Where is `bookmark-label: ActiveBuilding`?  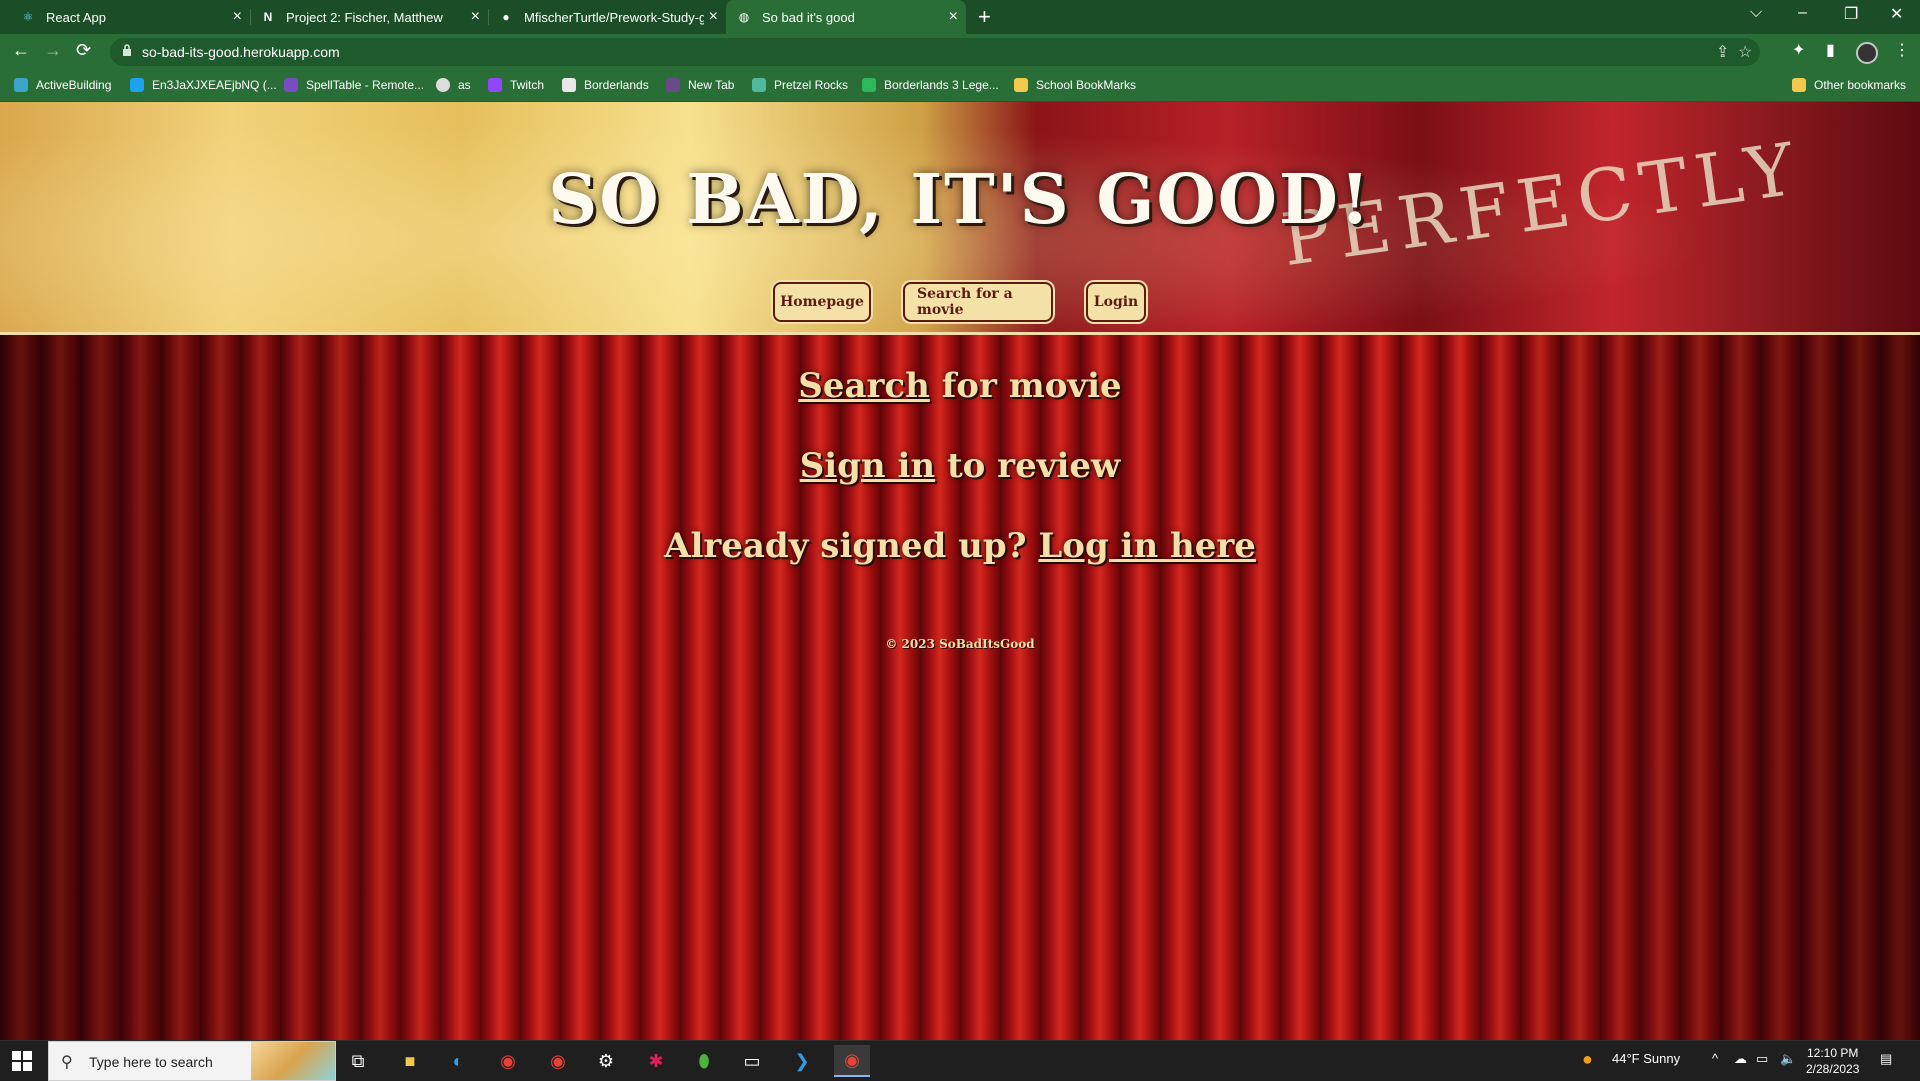
bookmark-label: ActiveBuilding is located at coordinates (74, 85).